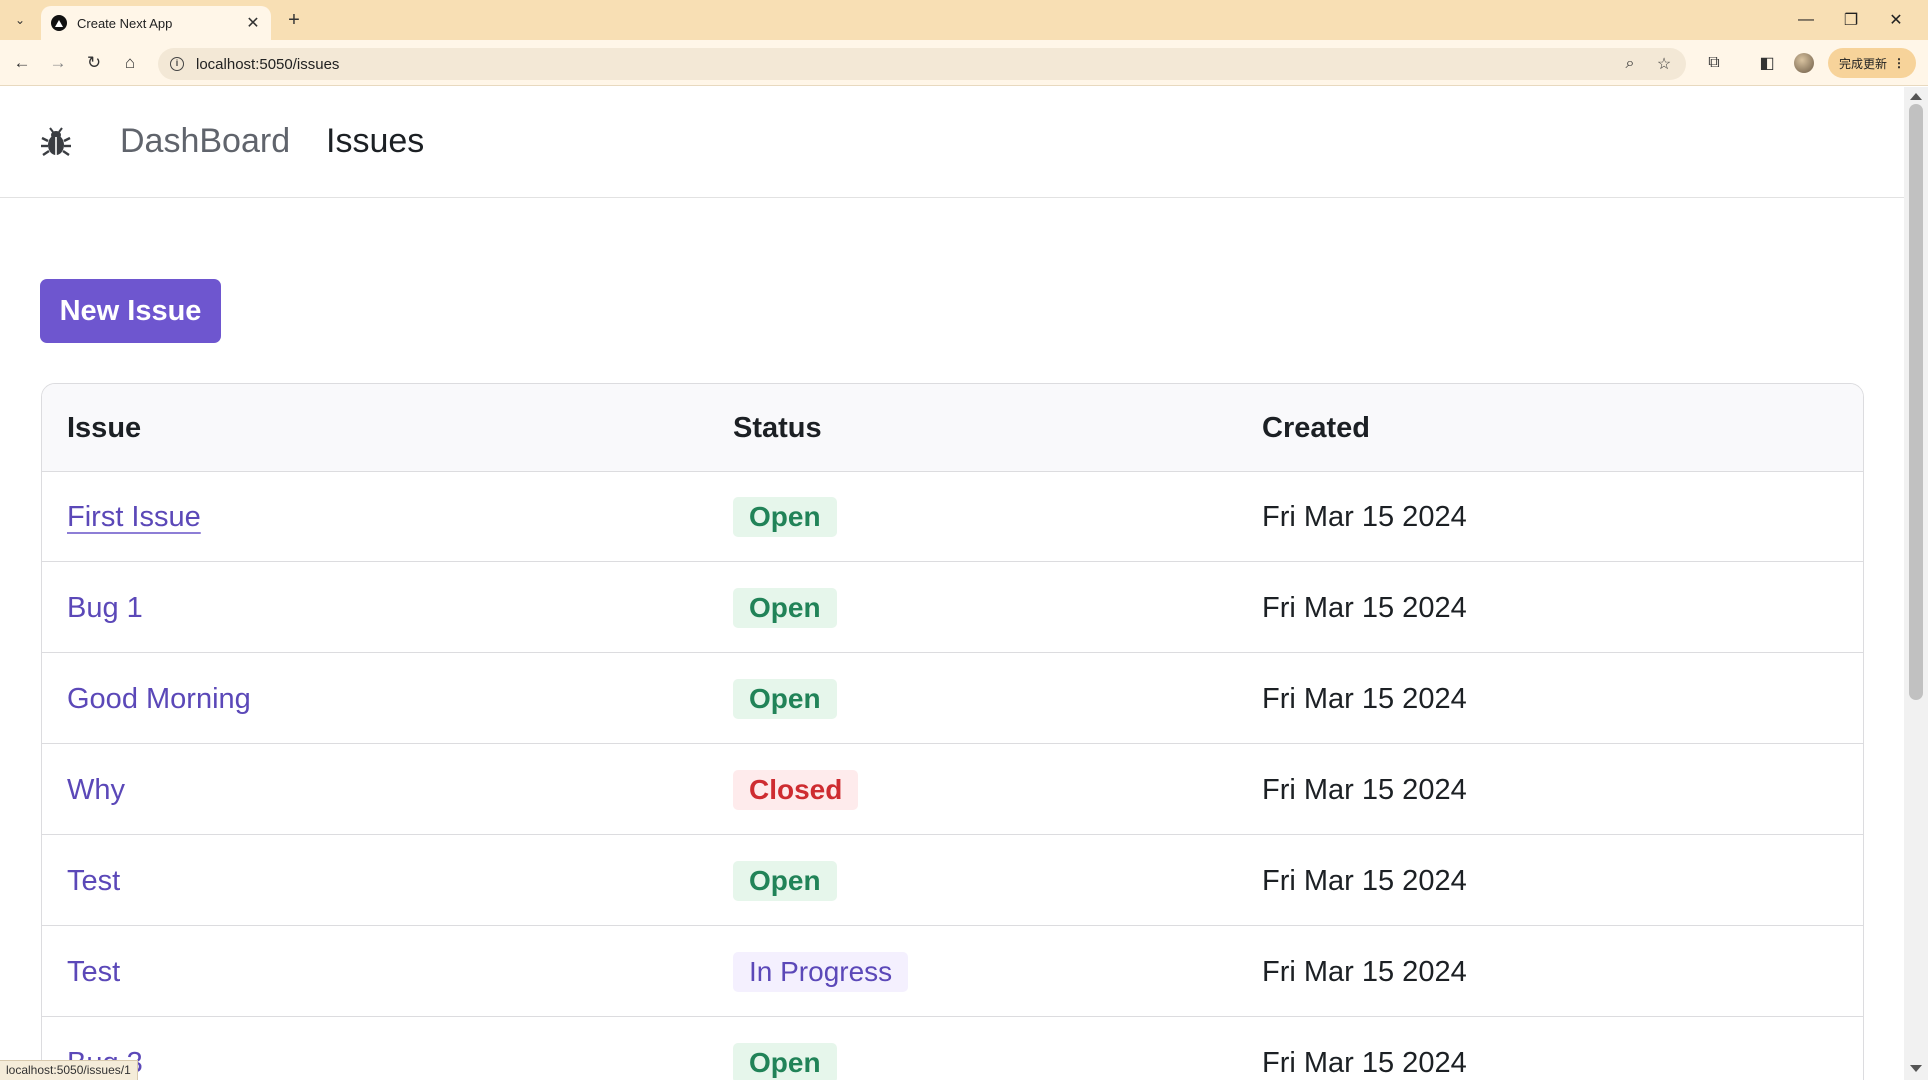 This screenshot has width=1928, height=1080. What do you see at coordinates (1862, 63) in the screenshot?
I see `update-label: 完成更新` at bounding box center [1862, 63].